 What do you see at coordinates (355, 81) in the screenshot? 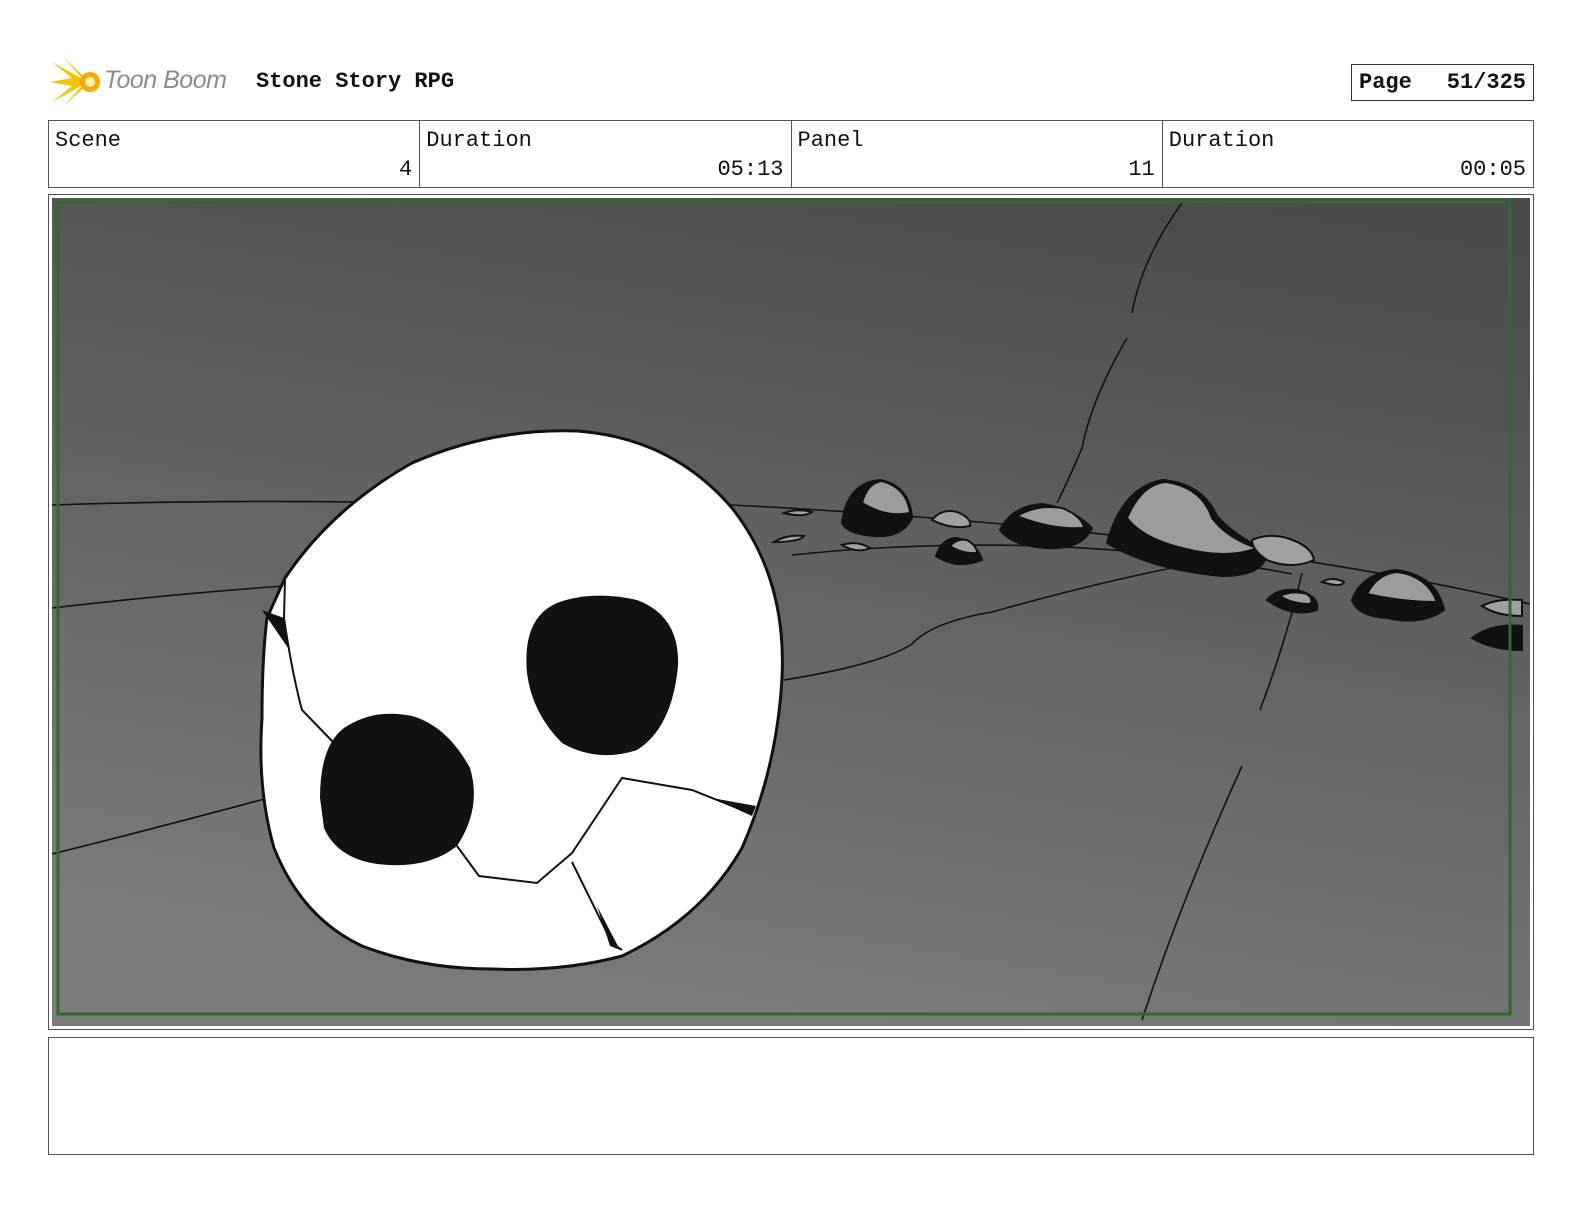
I see `project-title: Stone Story RPG` at bounding box center [355, 81].